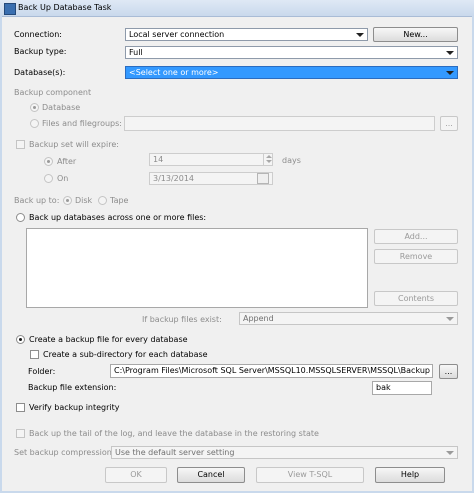 This screenshot has height=493, width=474. I want to click on subdir-label: Create a sub-directory for each database, so click(125, 354).